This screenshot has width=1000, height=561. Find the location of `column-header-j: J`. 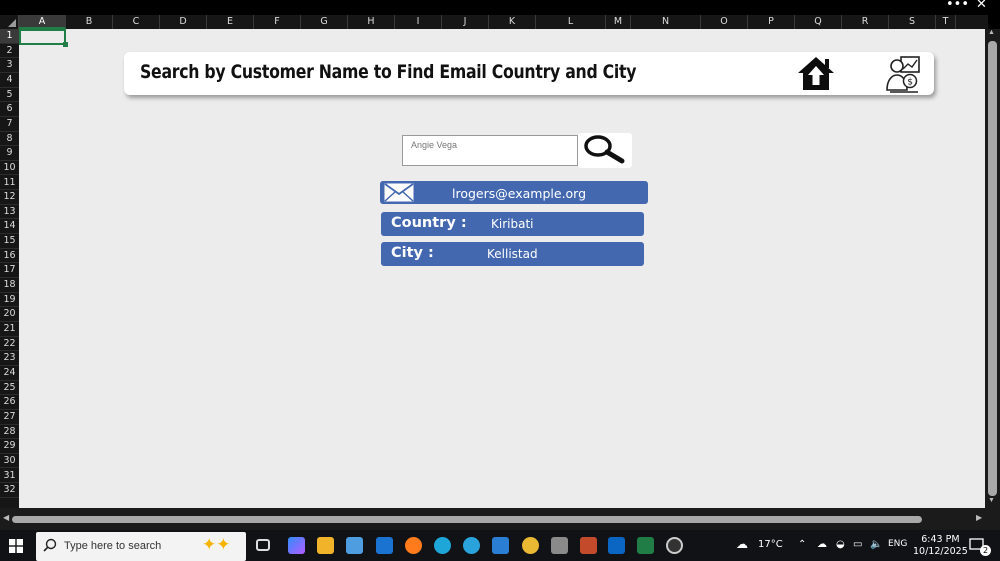

column-header-j: J is located at coordinates (465, 22).